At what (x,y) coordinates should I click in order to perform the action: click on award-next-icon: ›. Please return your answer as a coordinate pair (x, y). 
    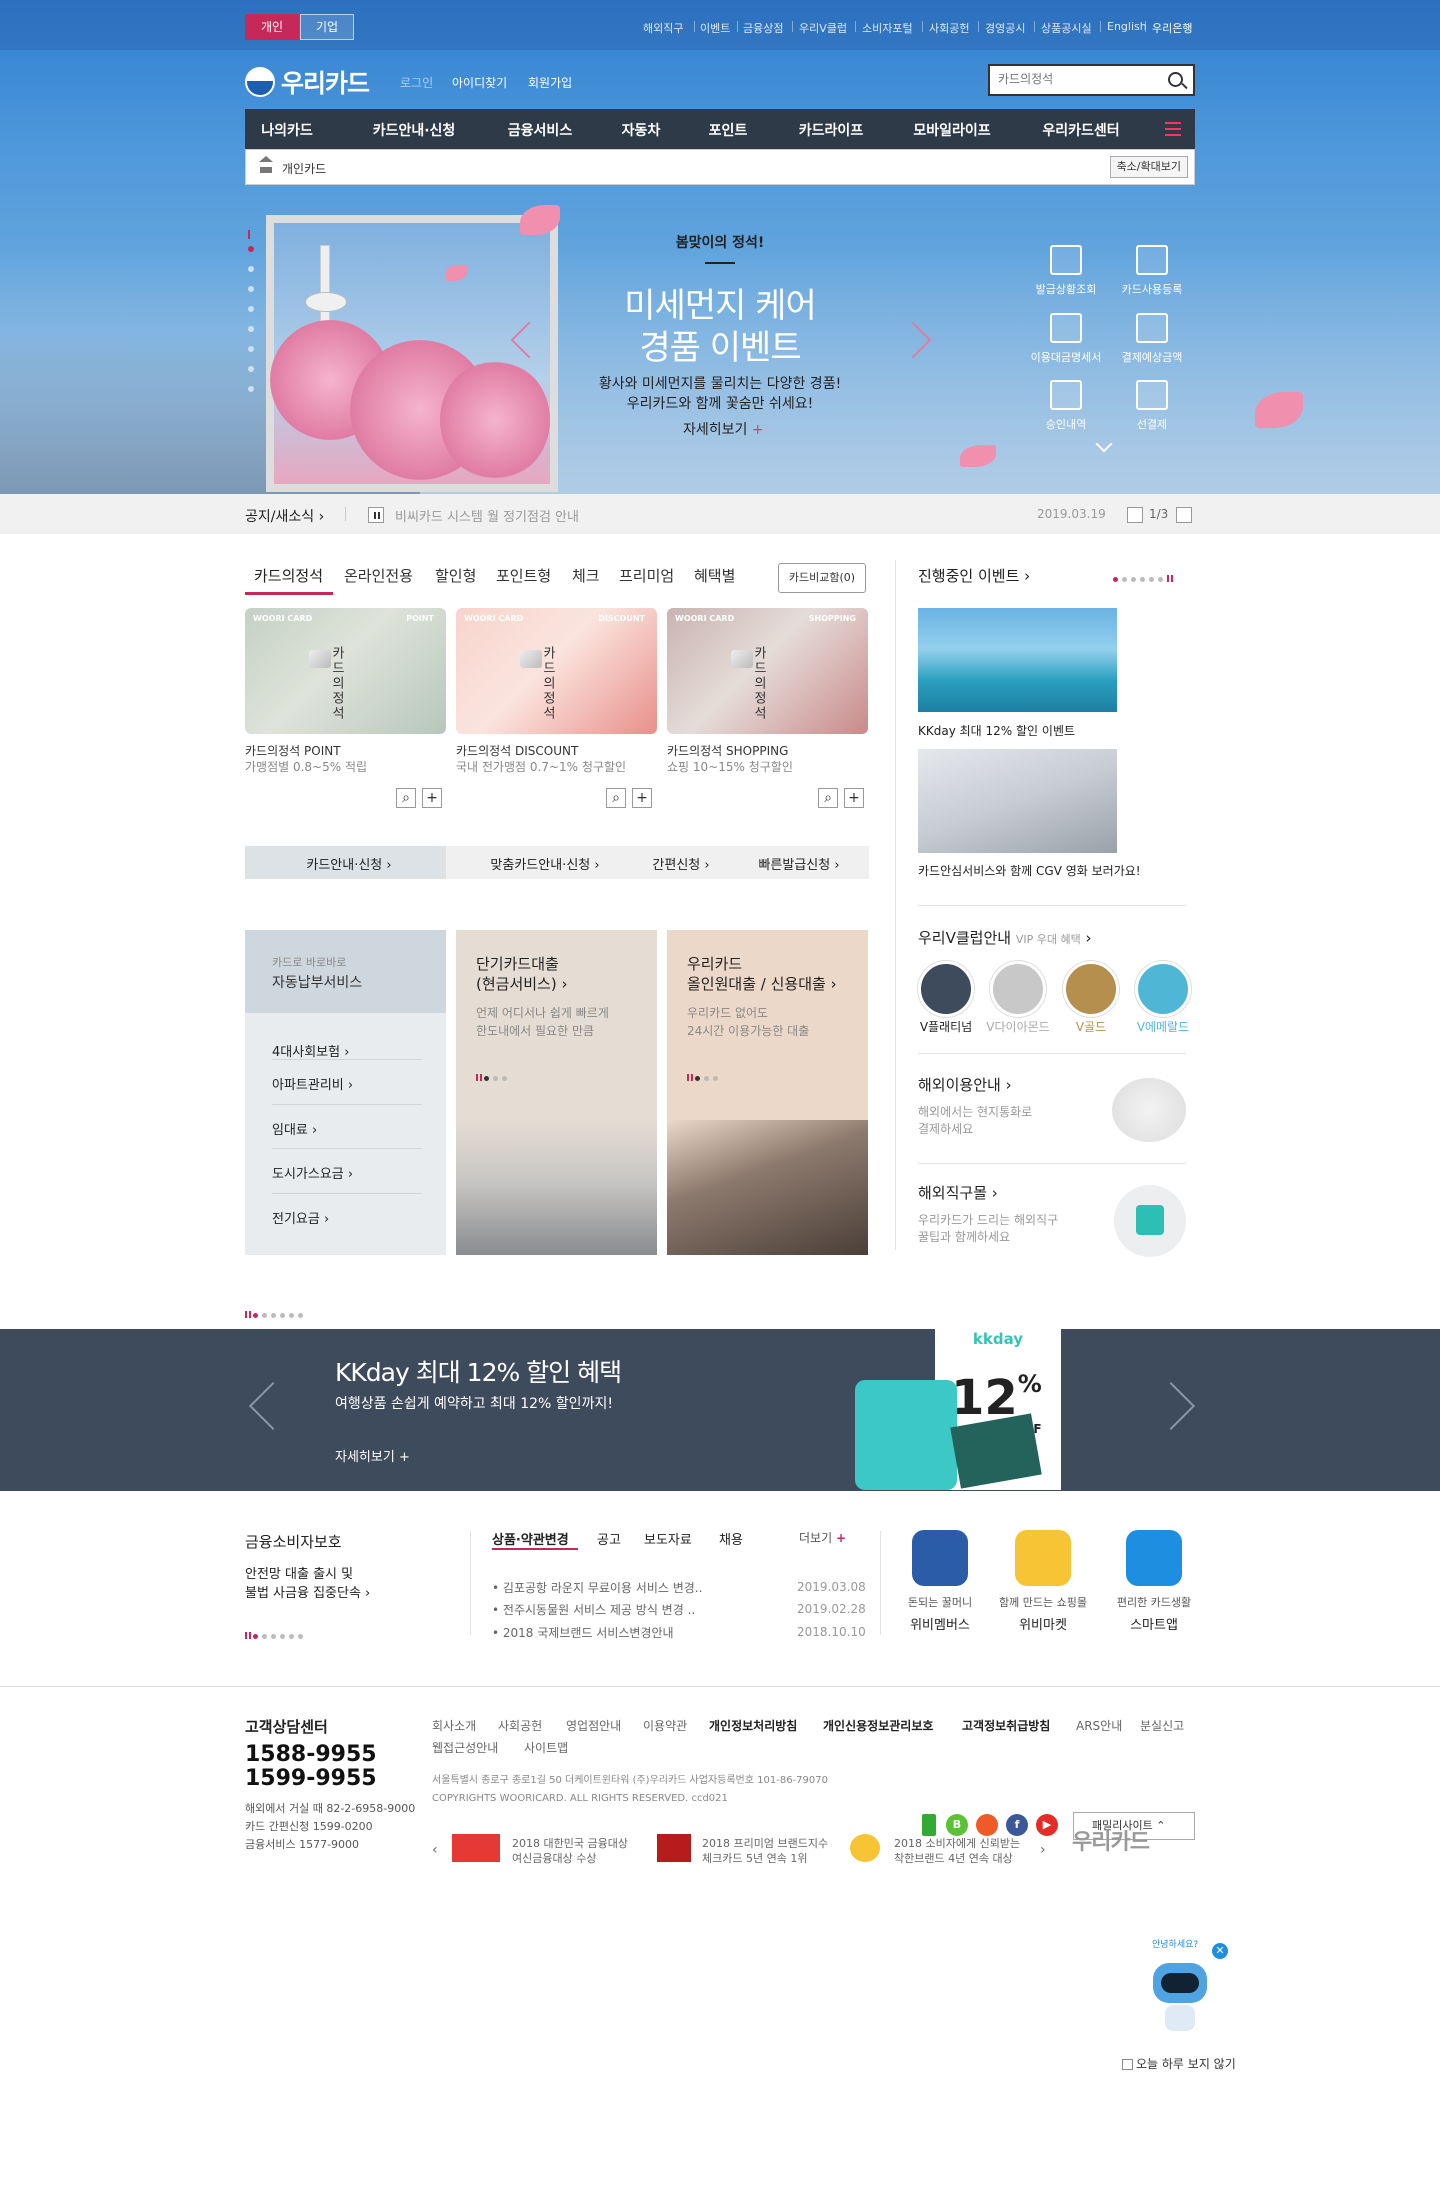
    Looking at the image, I should click on (1043, 1850).